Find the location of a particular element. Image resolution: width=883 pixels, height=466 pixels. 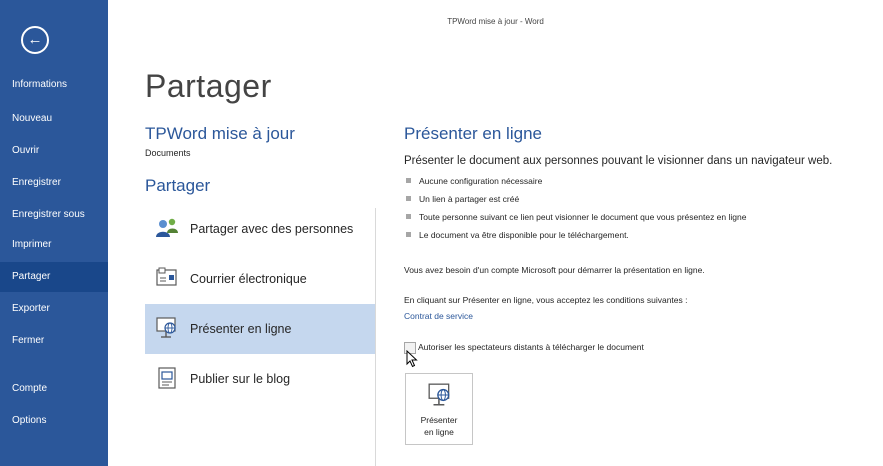

share-option-present-online: Présenter en ligne is located at coordinates (260, 329).